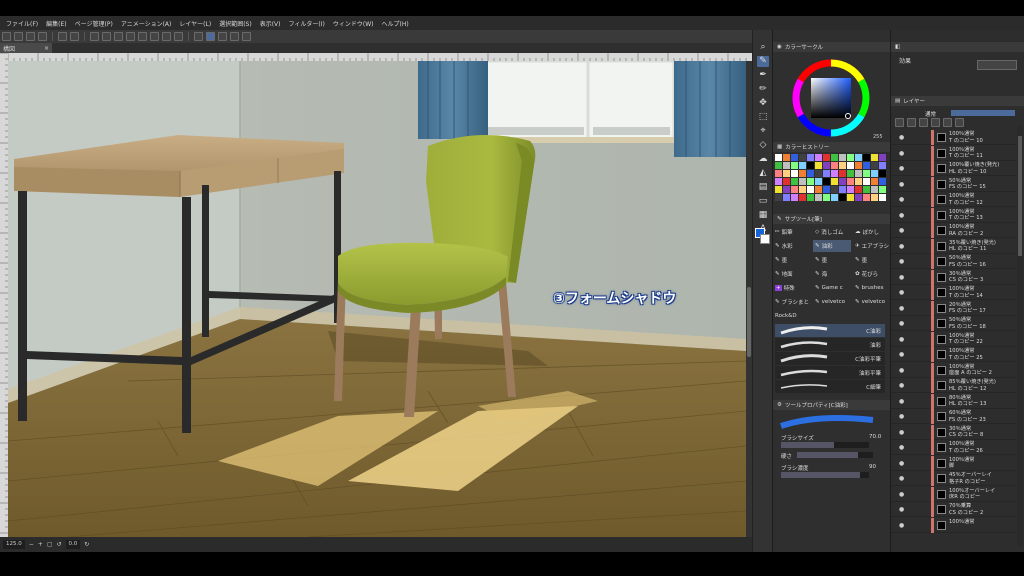 The width and height of the screenshot is (1024, 576). Describe the element at coordinates (195, 23) in the screenshot. I see `menu-layer: レイヤー(L)` at that location.